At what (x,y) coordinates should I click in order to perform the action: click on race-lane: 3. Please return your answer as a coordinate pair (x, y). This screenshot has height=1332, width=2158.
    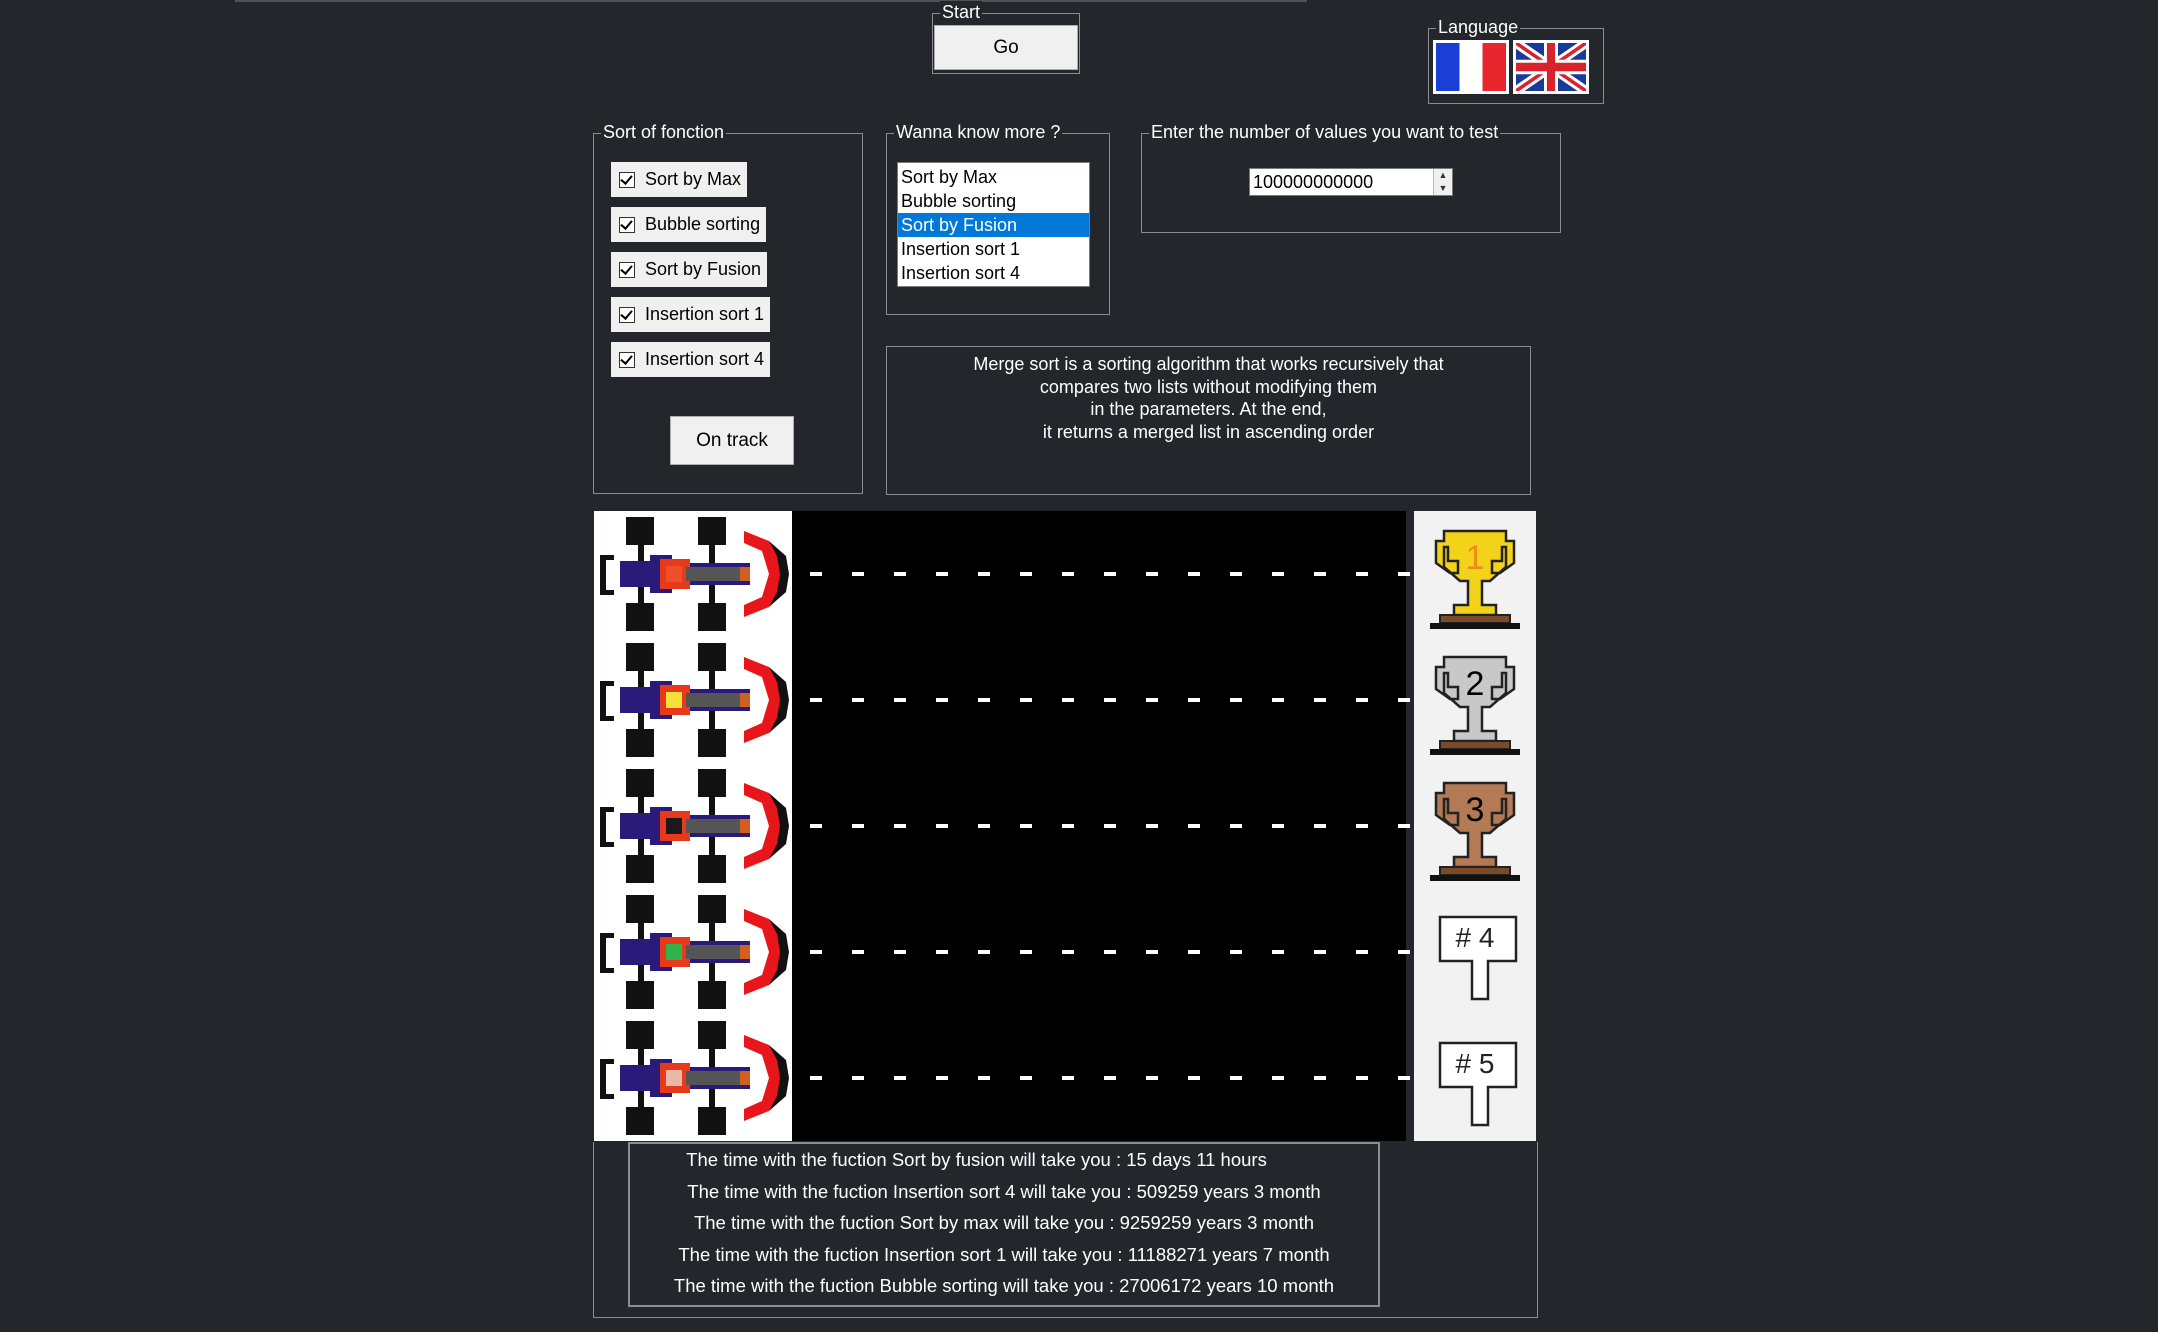
    Looking at the image, I should click on (1065, 826).